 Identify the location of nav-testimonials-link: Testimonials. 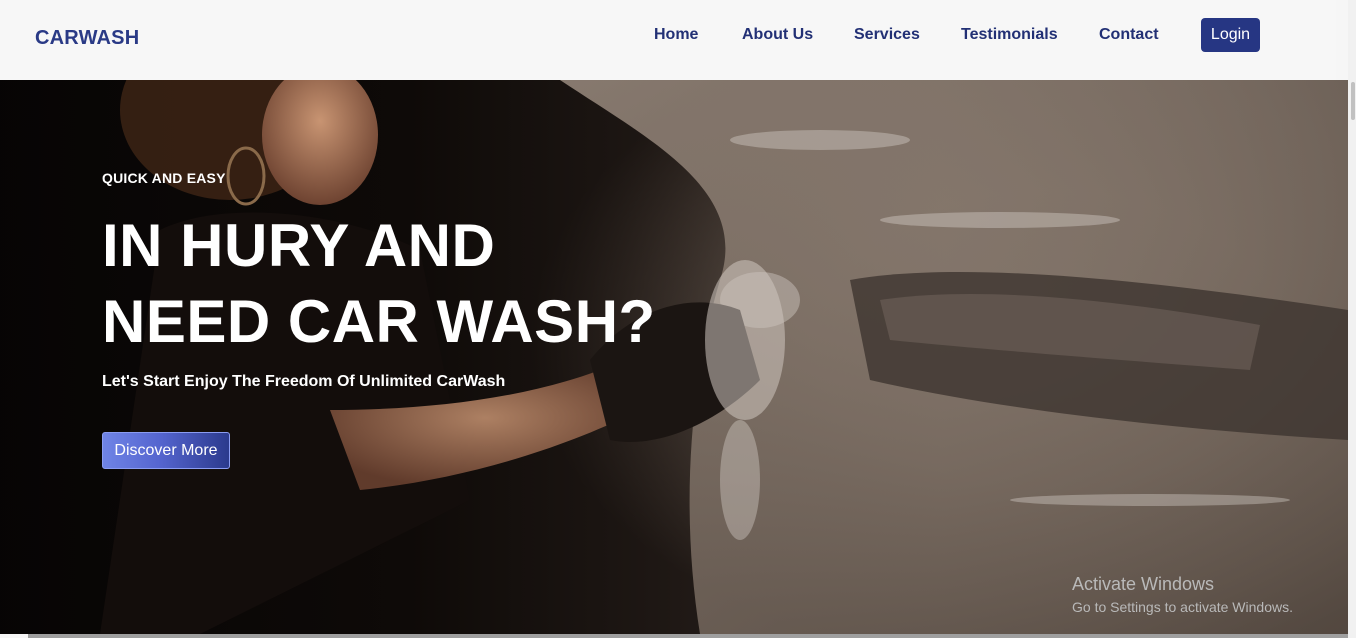
(1009, 35).